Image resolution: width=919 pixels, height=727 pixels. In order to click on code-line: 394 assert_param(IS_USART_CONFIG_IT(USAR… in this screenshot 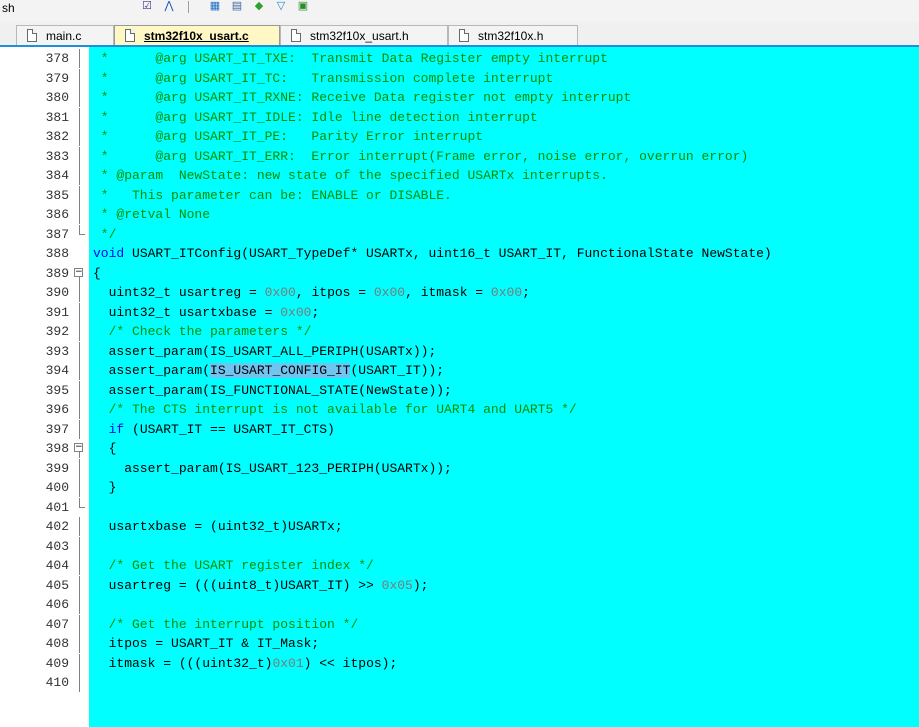, I will do `click(459, 370)`.